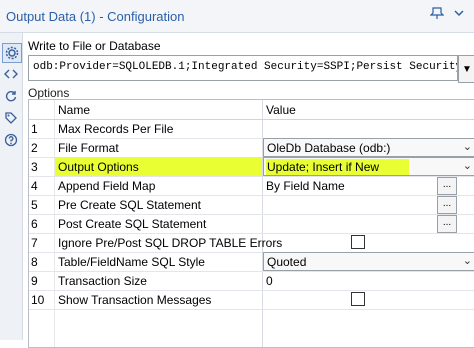 The height and width of the screenshot is (348, 474). Describe the element at coordinates (107, 186) in the screenshot. I see `row-name: Append Field Map` at that location.